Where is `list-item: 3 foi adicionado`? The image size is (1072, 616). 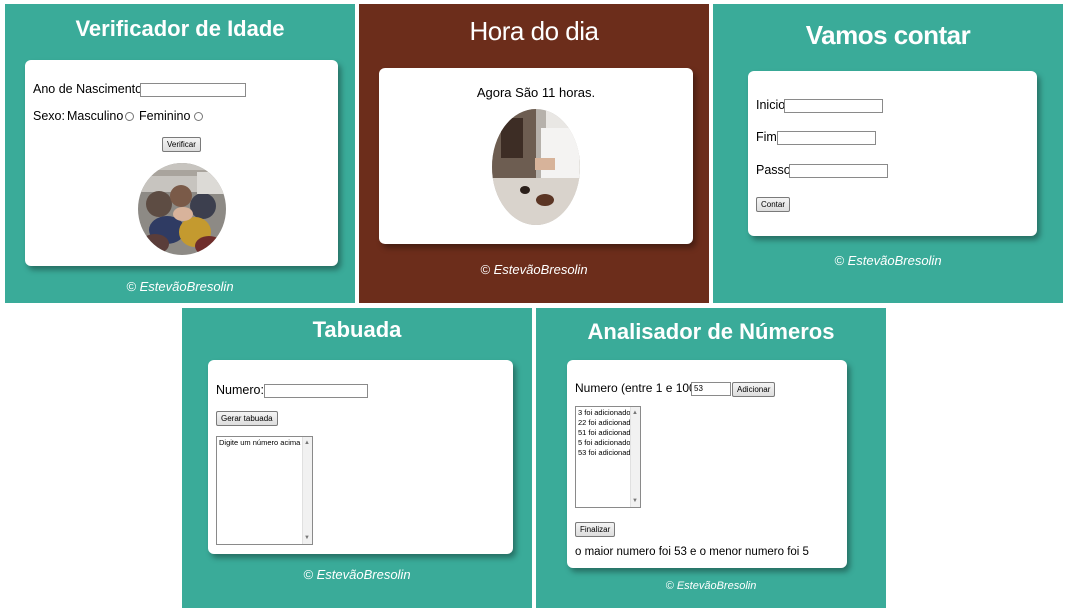
list-item: 3 foi adicionado is located at coordinates (608, 413).